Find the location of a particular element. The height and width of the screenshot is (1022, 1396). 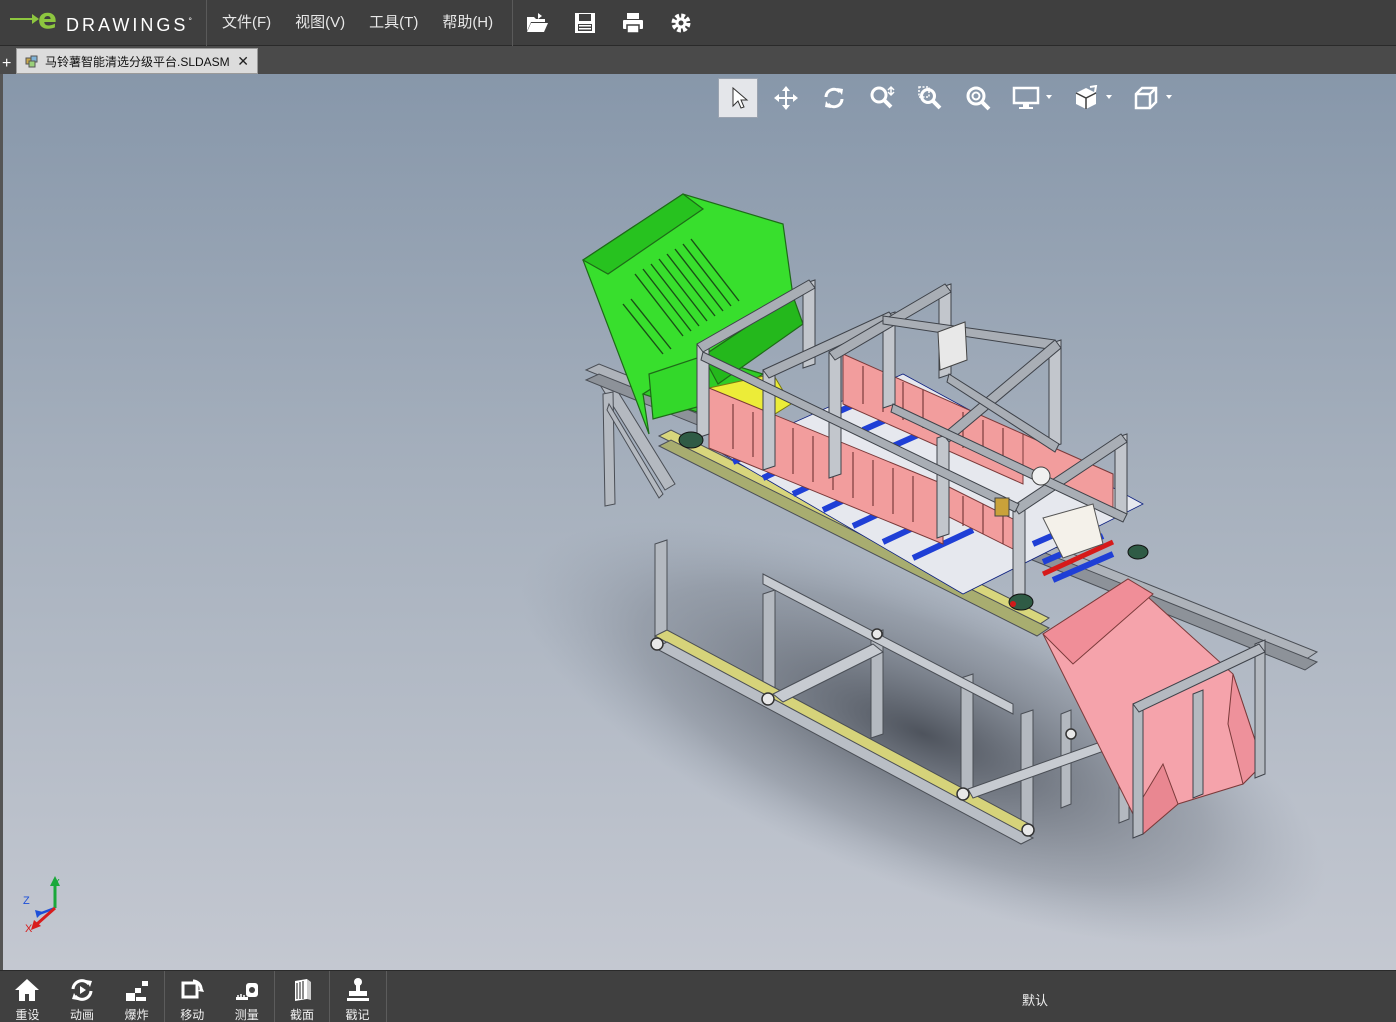

document-tab: 马铃薯智能清选分级平台.SLDASM ✕ is located at coordinates (137, 61).